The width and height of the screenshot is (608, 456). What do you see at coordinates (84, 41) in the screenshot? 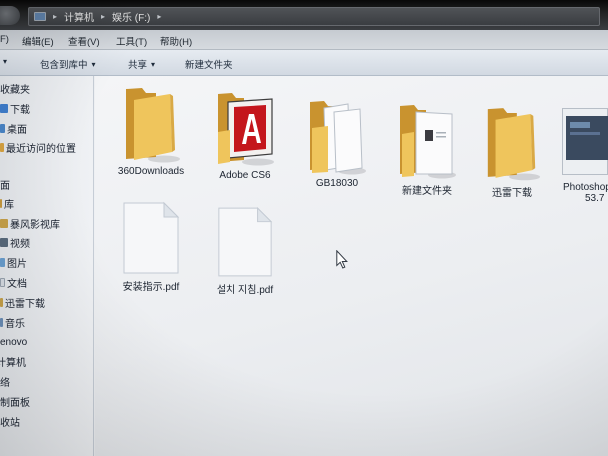
I see `menu-view: 查看(V)` at bounding box center [84, 41].